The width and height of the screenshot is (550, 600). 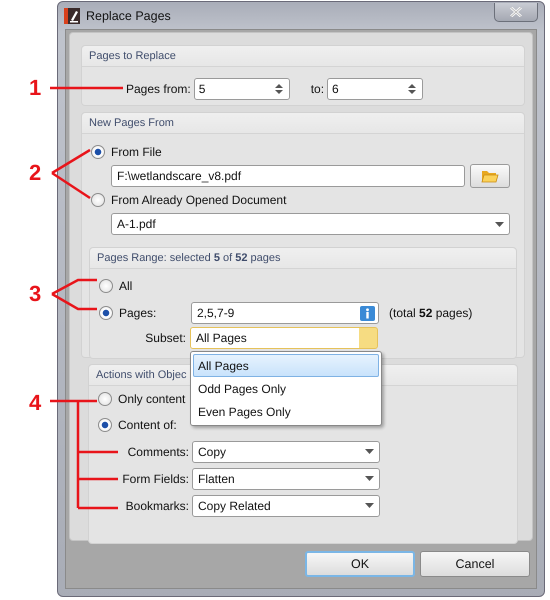 What do you see at coordinates (136, 152) in the screenshot?
I see `radio-label: From File` at bounding box center [136, 152].